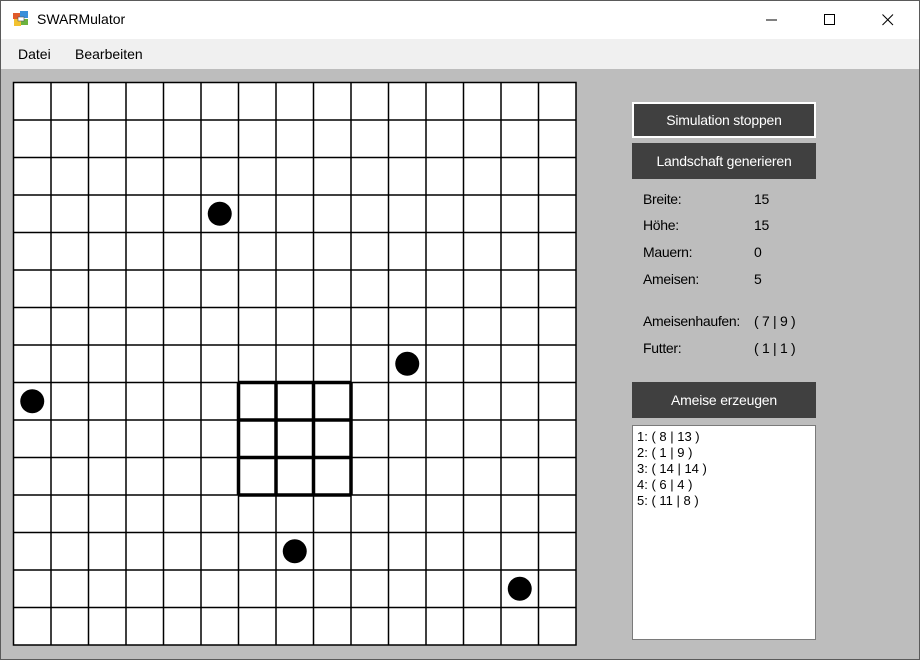 The width and height of the screenshot is (920, 660). Describe the element at coordinates (761, 225) in the screenshot. I see `height-value: 15` at that location.